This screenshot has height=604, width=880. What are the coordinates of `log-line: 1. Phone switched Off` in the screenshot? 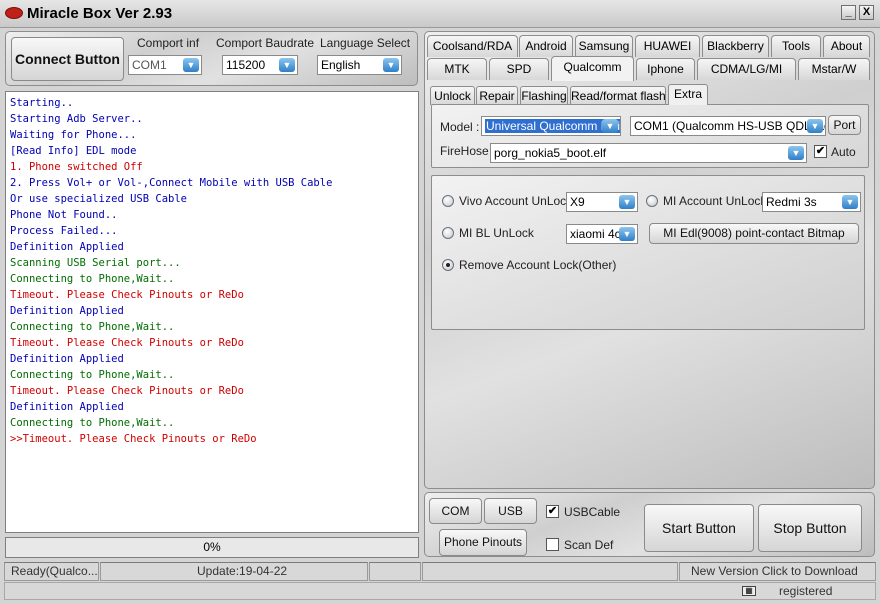 It's located at (76, 167).